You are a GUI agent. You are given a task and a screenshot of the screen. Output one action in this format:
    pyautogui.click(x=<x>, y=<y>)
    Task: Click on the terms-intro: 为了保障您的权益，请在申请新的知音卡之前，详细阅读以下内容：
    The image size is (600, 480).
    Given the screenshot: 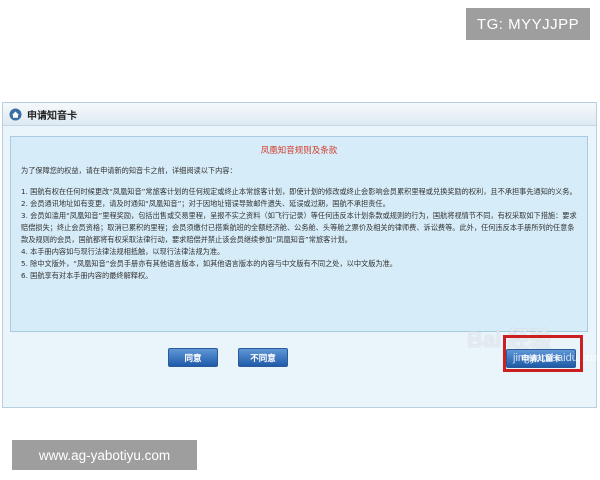 What is the action you would take?
    pyautogui.click(x=129, y=170)
    